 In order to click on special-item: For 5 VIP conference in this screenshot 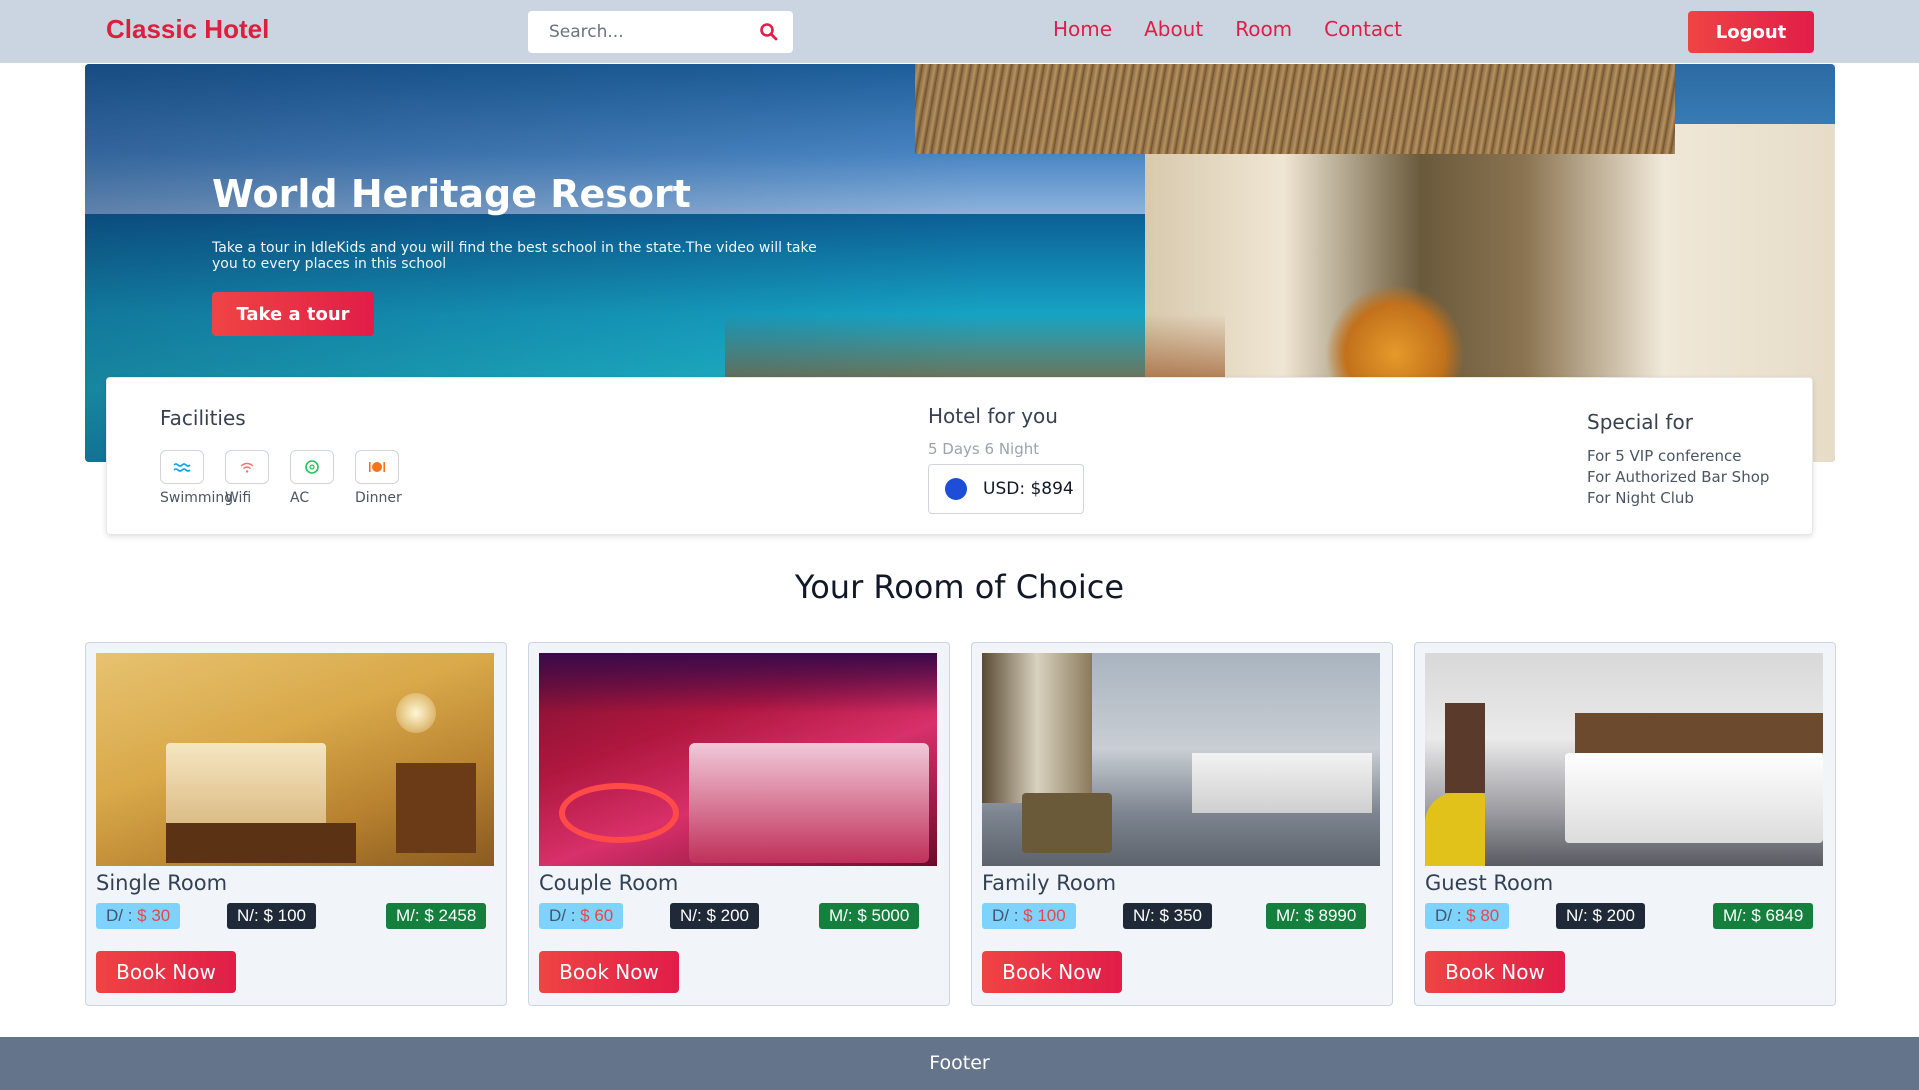, I will do `click(1664, 456)`.